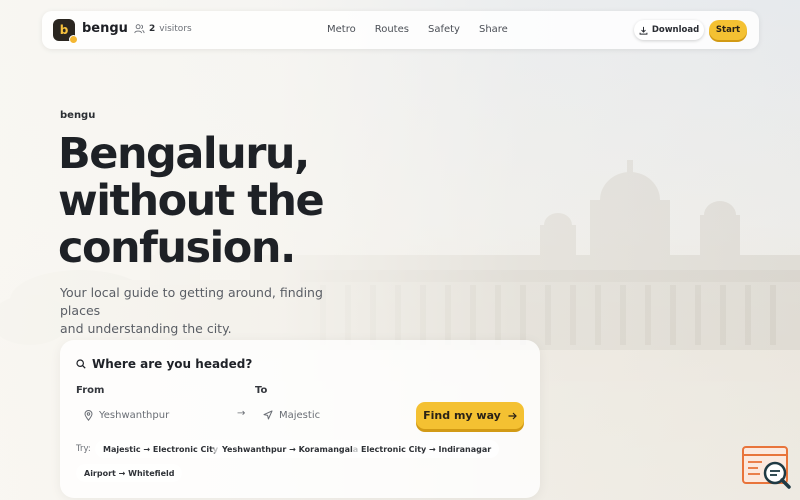 The image size is (800, 500). What do you see at coordinates (184, 154) in the screenshot?
I see `headline-line-1: Bengaluru,` at bounding box center [184, 154].